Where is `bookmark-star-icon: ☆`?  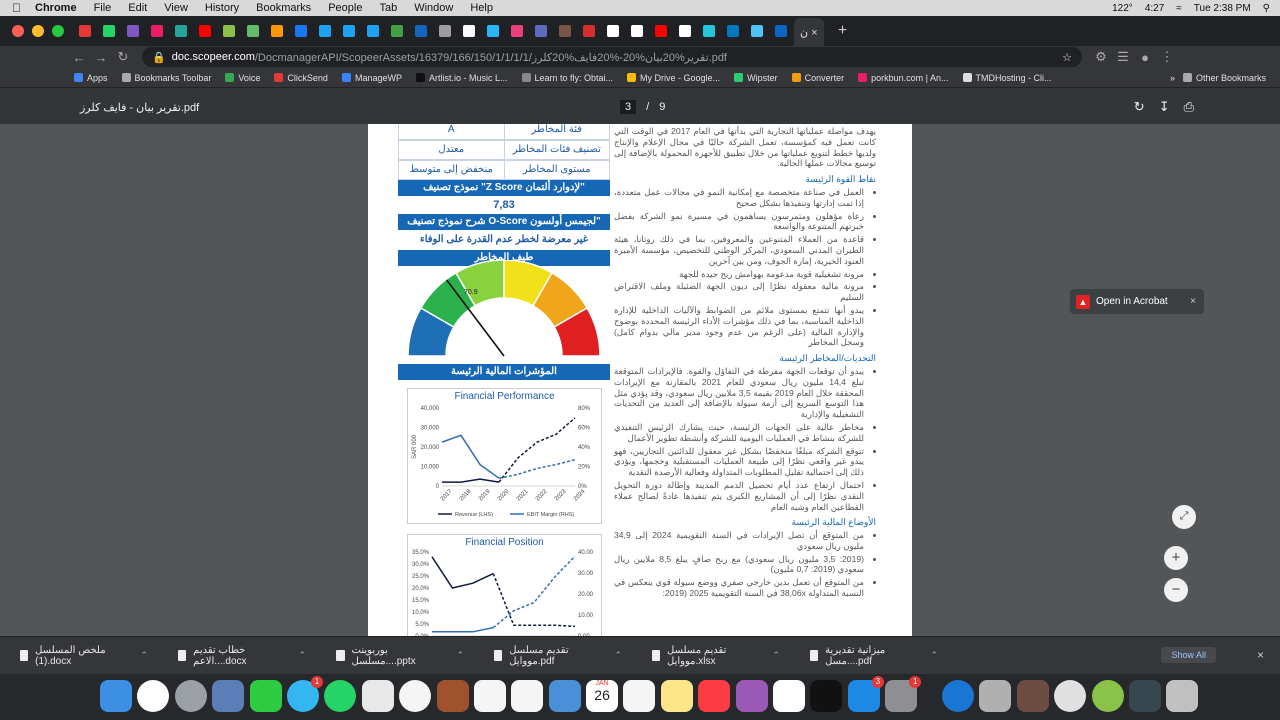
bookmark-star-icon: ☆ is located at coordinates (1067, 57).